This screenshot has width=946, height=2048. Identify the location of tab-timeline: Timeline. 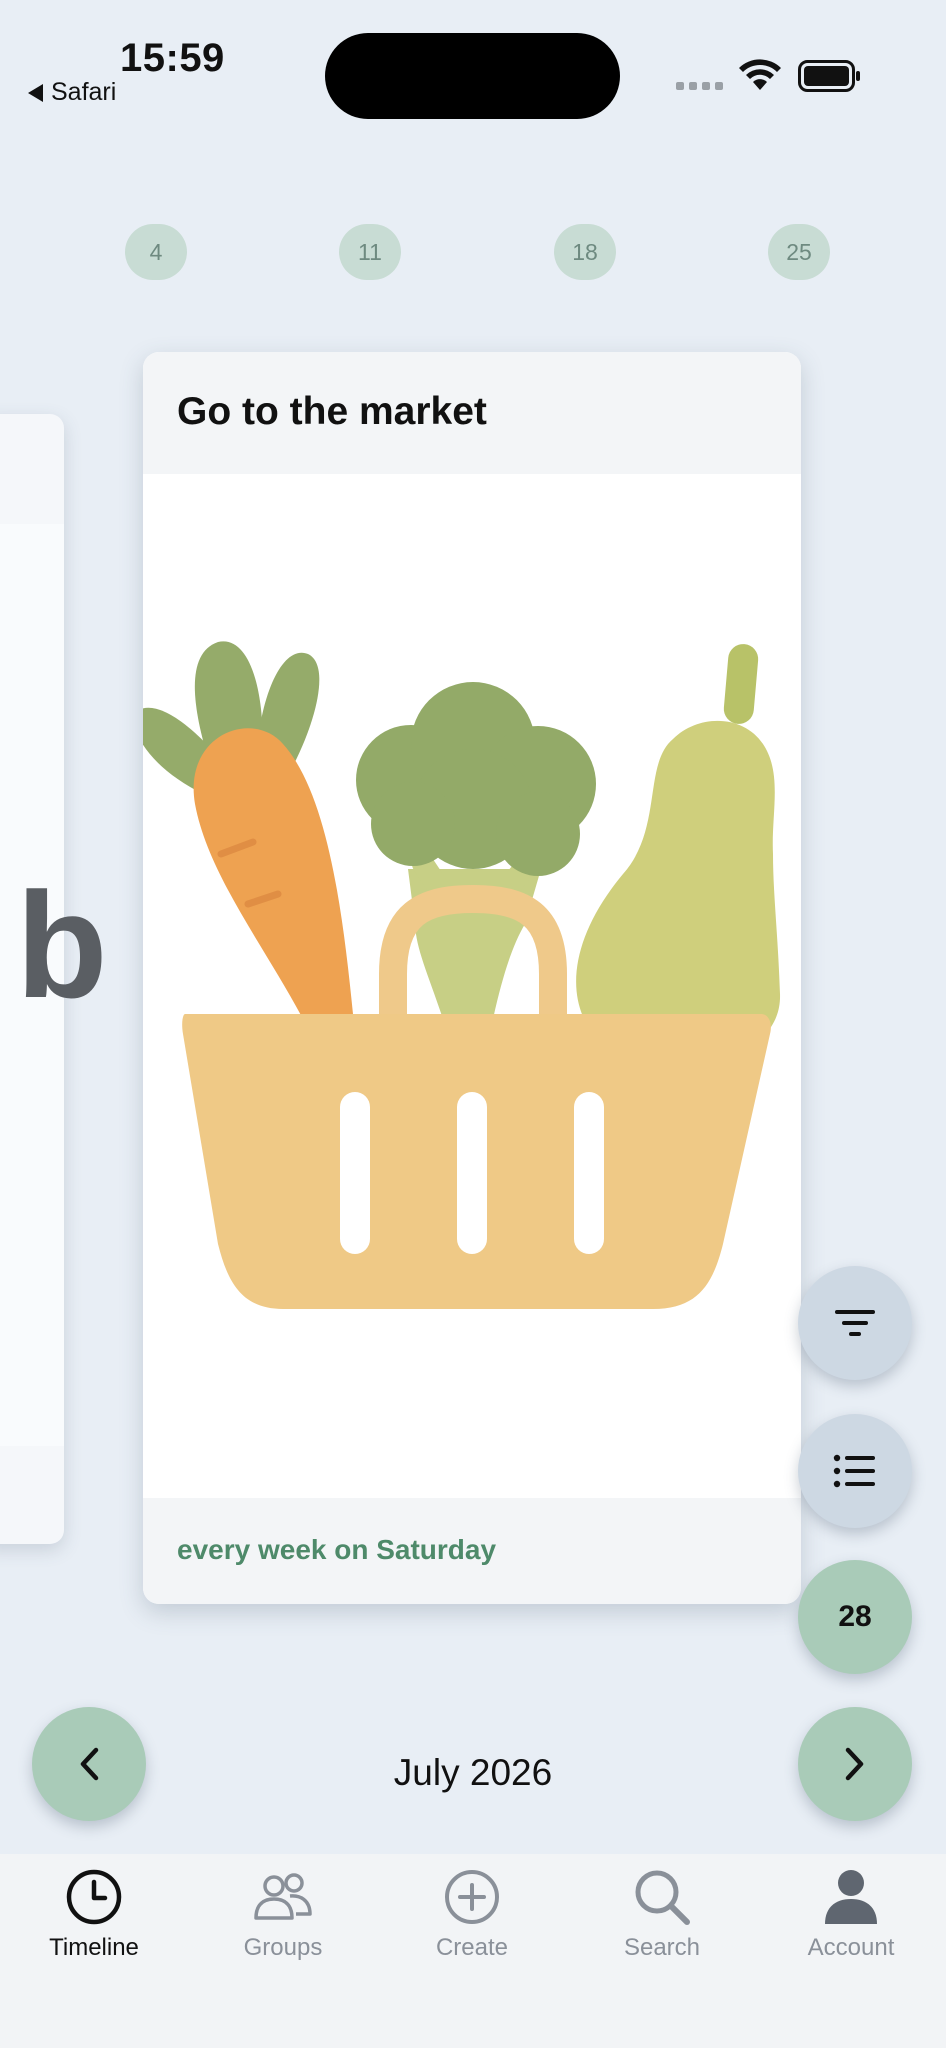
(94, 1914).